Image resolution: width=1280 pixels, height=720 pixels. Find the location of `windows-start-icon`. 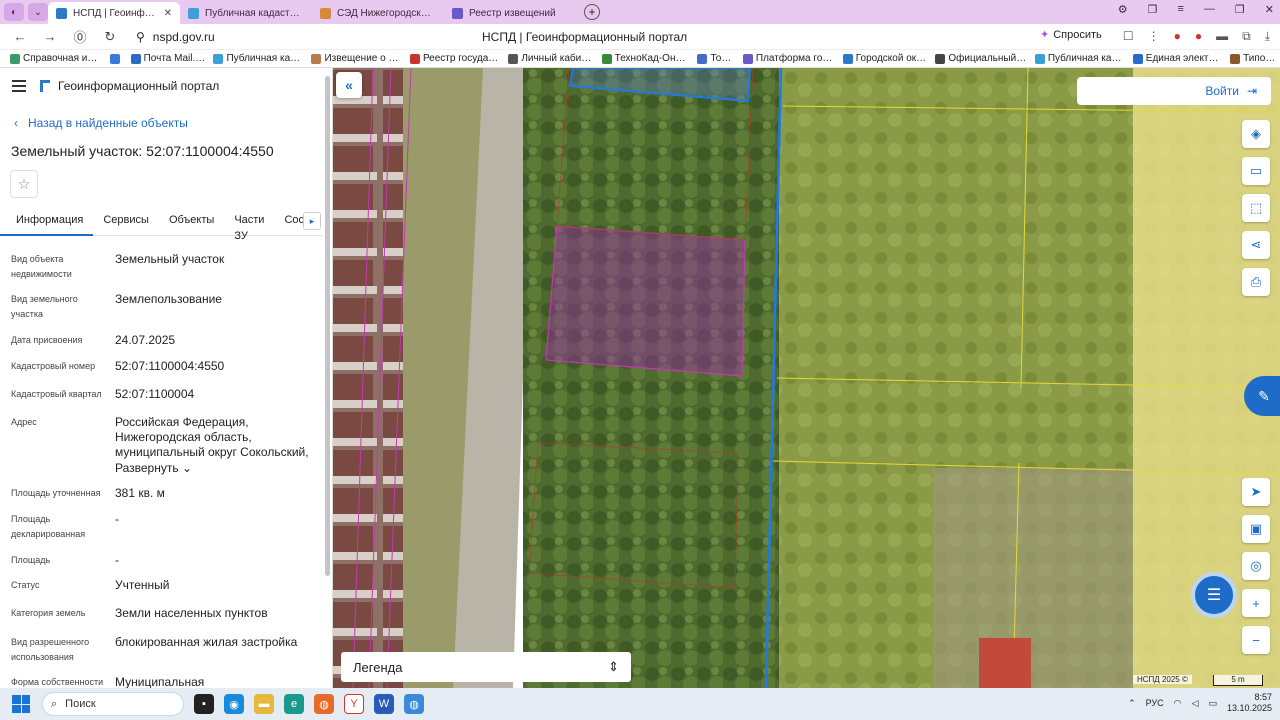

windows-start-icon is located at coordinates (21, 704).